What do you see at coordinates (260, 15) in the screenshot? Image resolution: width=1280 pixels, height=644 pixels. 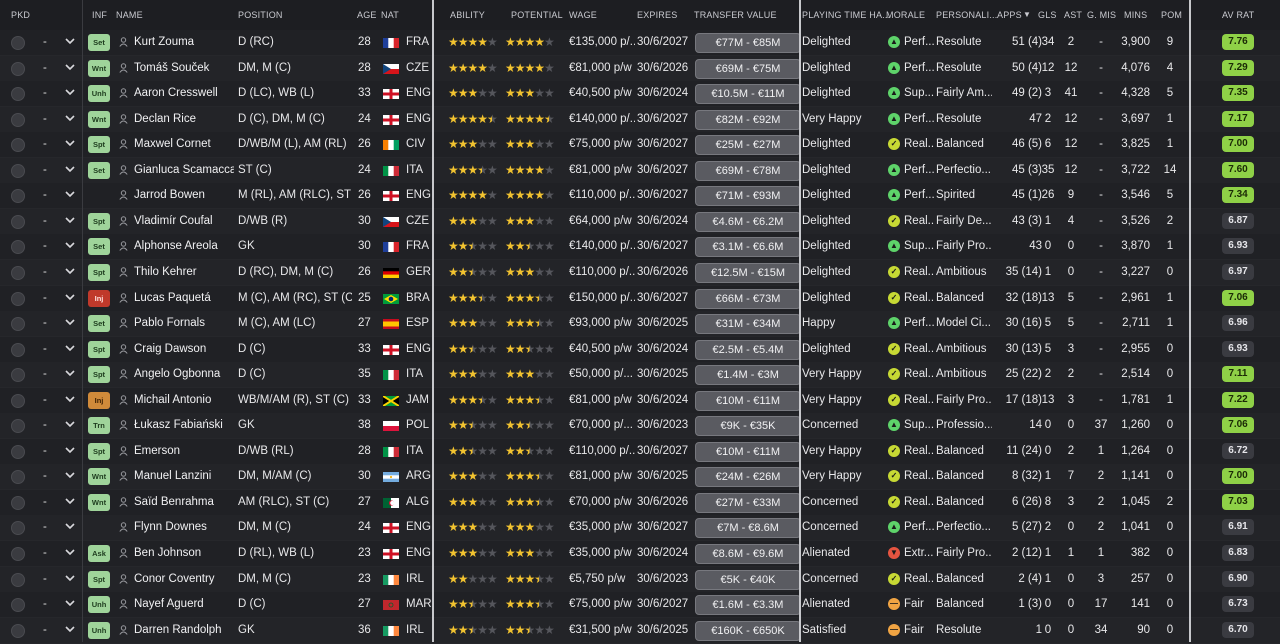 I see `col-position: POSITION` at bounding box center [260, 15].